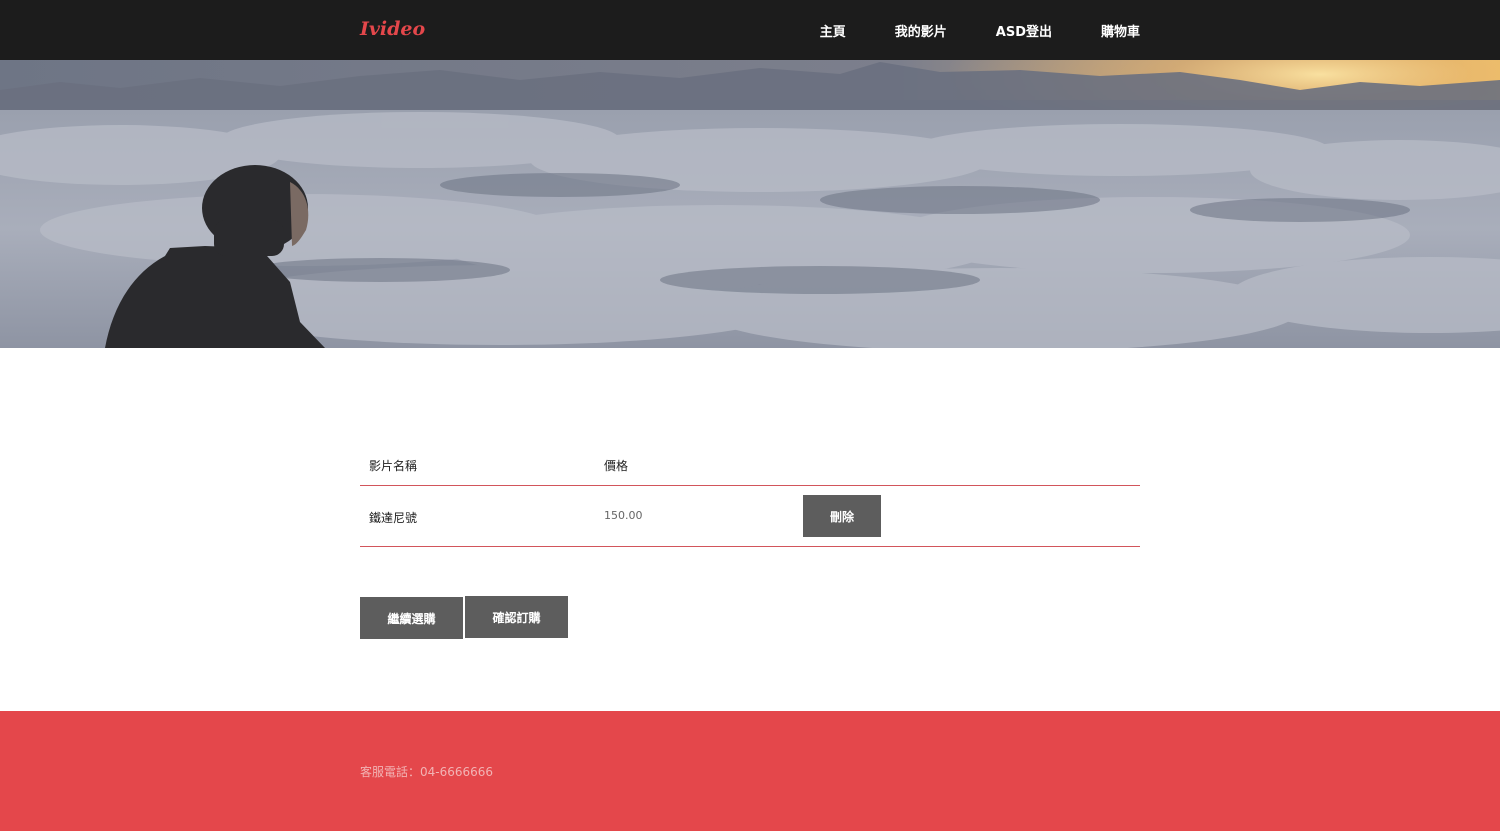 This screenshot has height=831, width=1500. Describe the element at coordinates (833, 30) in the screenshot. I see `nav-home: 主頁` at that location.